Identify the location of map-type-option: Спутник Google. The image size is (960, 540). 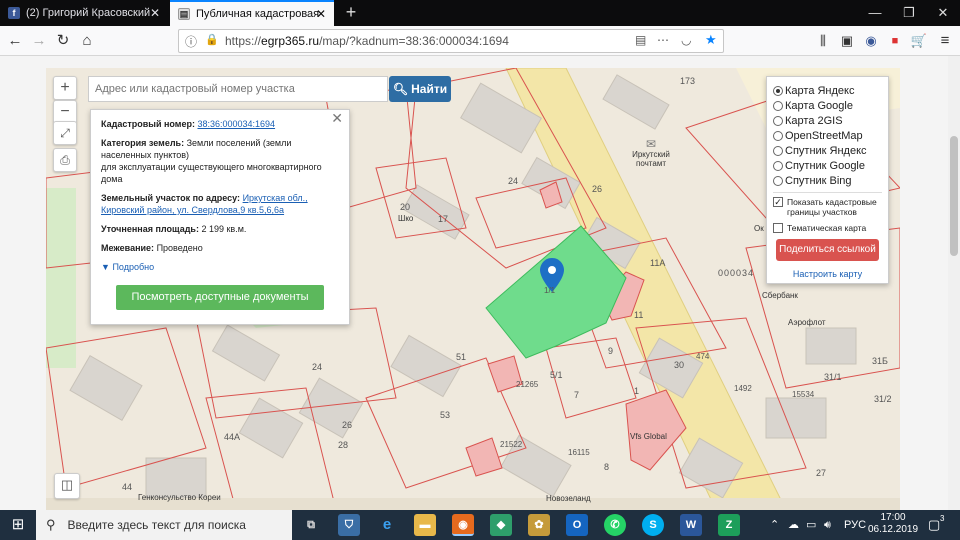
(827, 165).